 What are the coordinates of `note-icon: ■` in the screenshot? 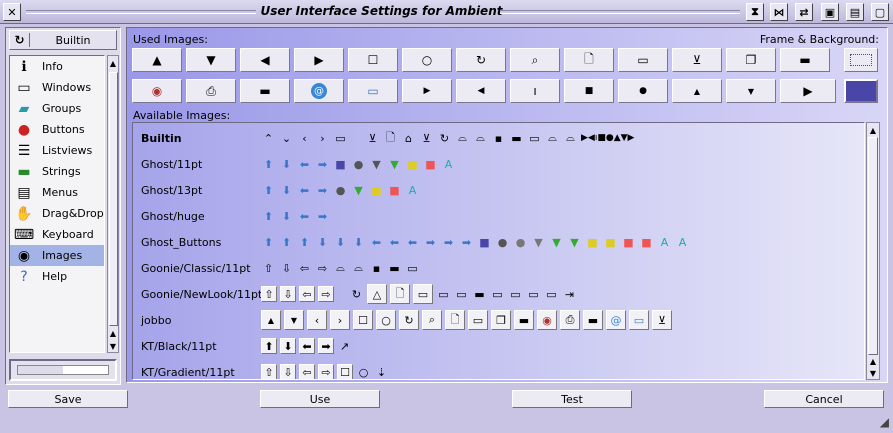 It's located at (376, 190).